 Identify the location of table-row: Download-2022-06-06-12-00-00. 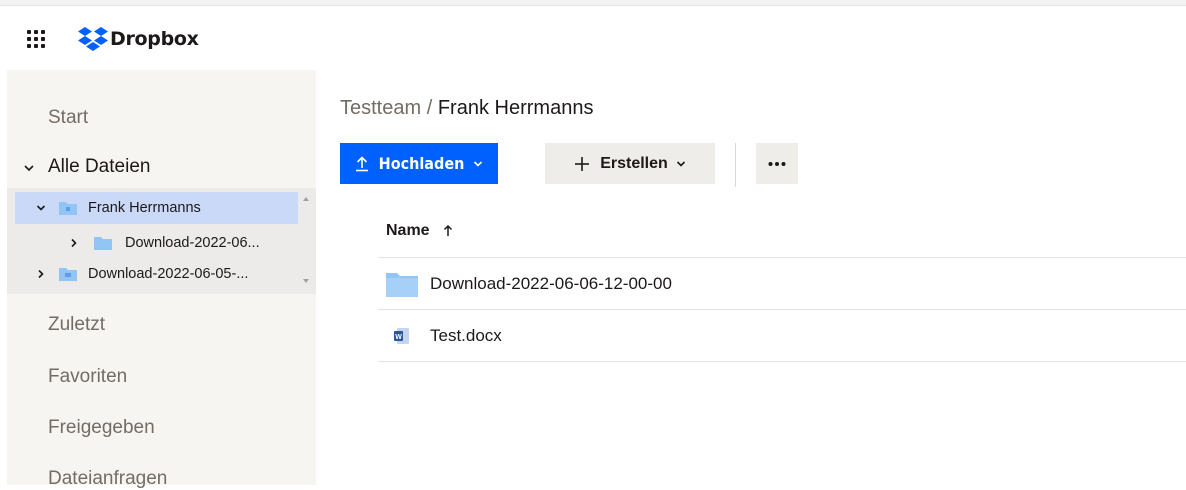
(782, 283).